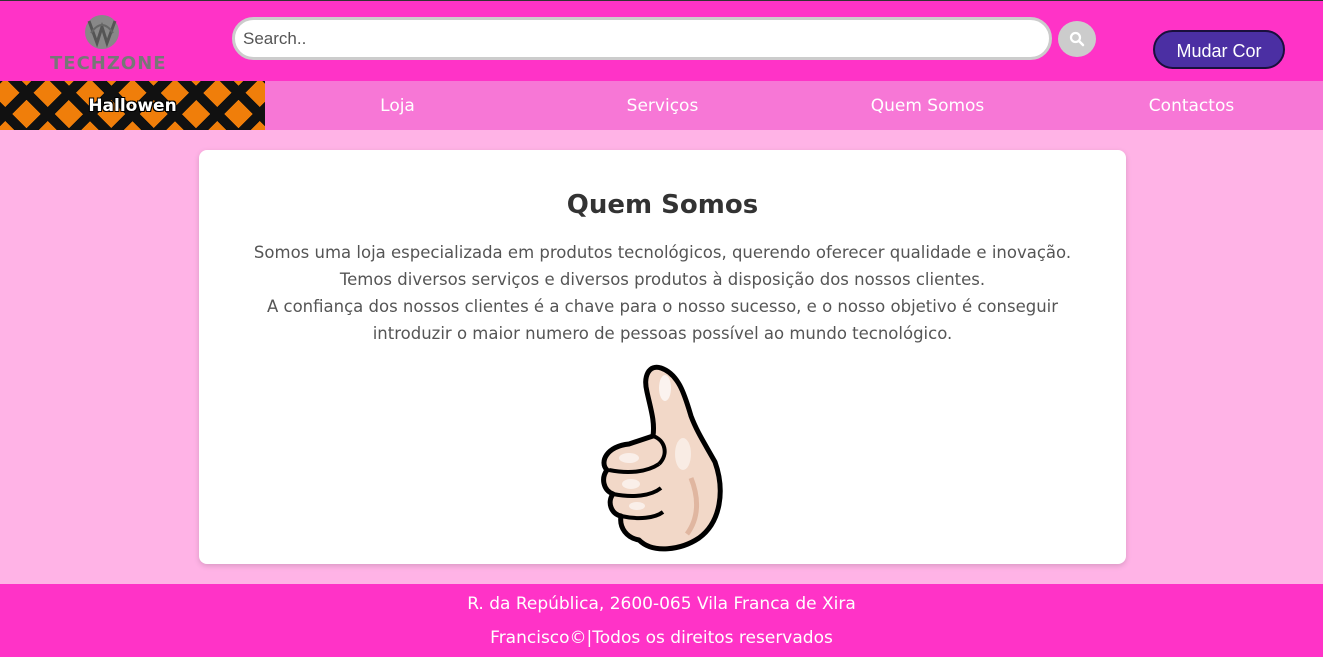 The width and height of the screenshot is (1323, 657). I want to click on change-color-button: Mudar Cor, so click(1219, 49).